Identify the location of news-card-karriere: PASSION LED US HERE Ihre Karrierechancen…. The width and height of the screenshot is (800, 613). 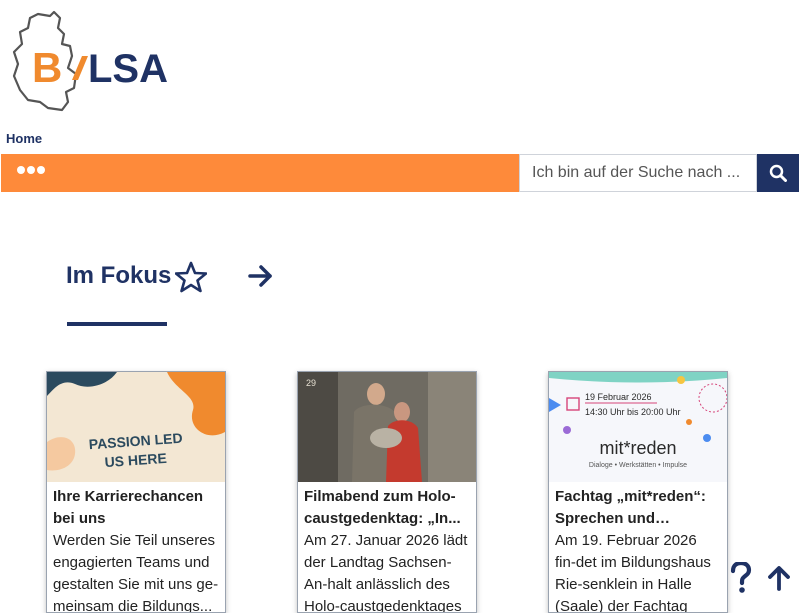
(136, 492).